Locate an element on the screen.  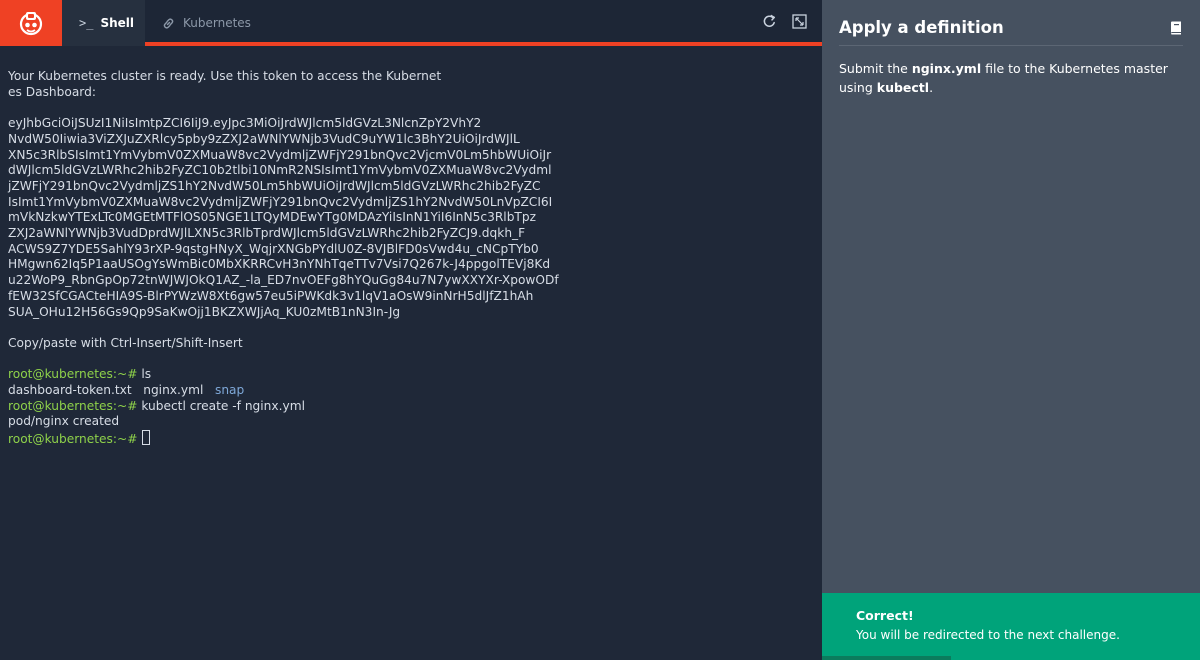
bot-logo-icon is located at coordinates (31, 24).